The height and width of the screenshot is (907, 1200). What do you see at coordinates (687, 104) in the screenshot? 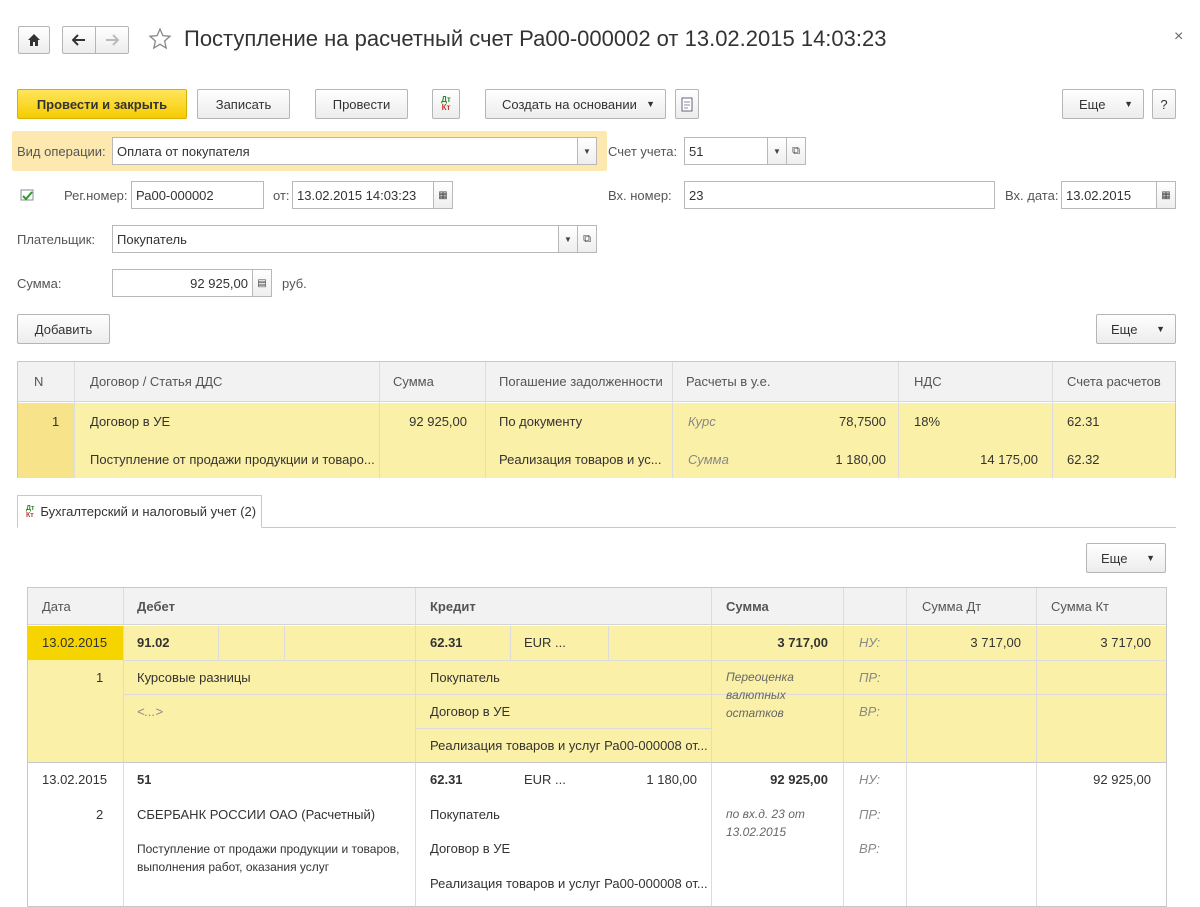
I see `print-button` at bounding box center [687, 104].